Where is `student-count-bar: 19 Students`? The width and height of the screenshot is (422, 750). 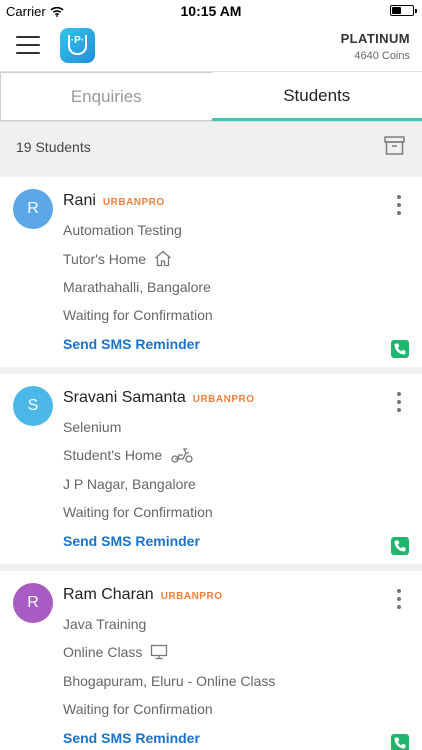
student-count-bar: 19 Students is located at coordinates (211, 149).